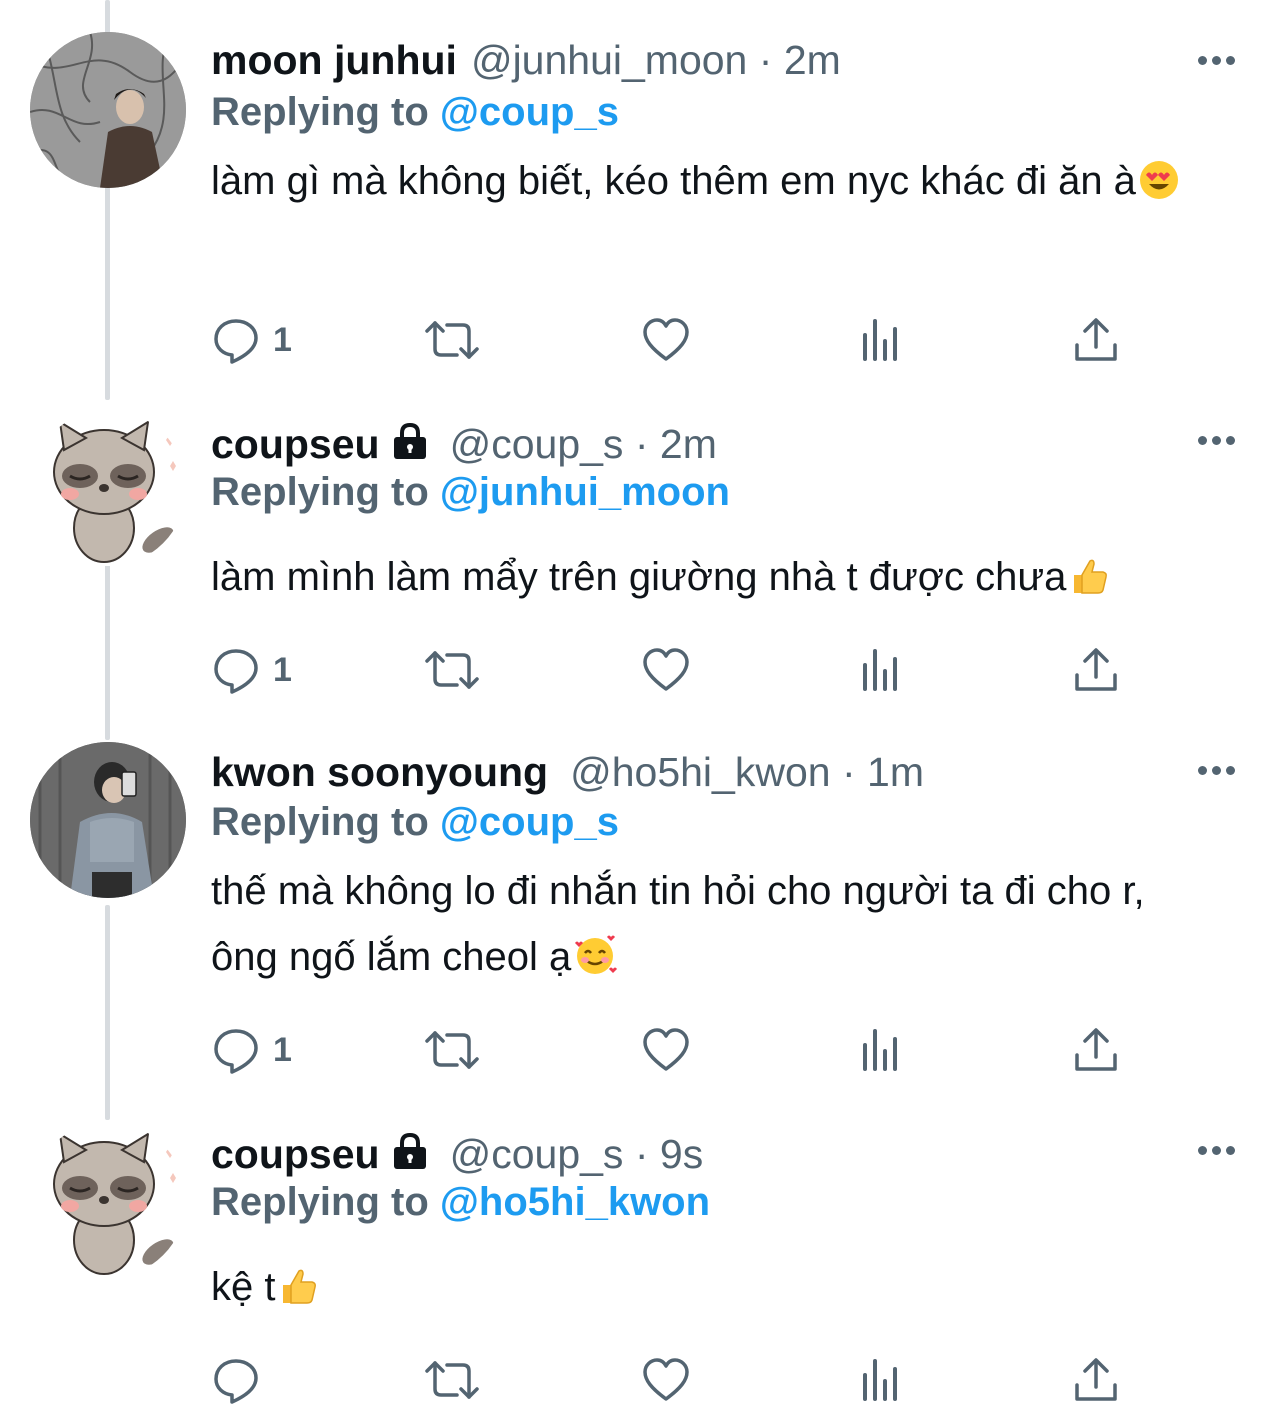  Describe the element at coordinates (747, 1380) in the screenshot. I see `tweet-actions` at that location.